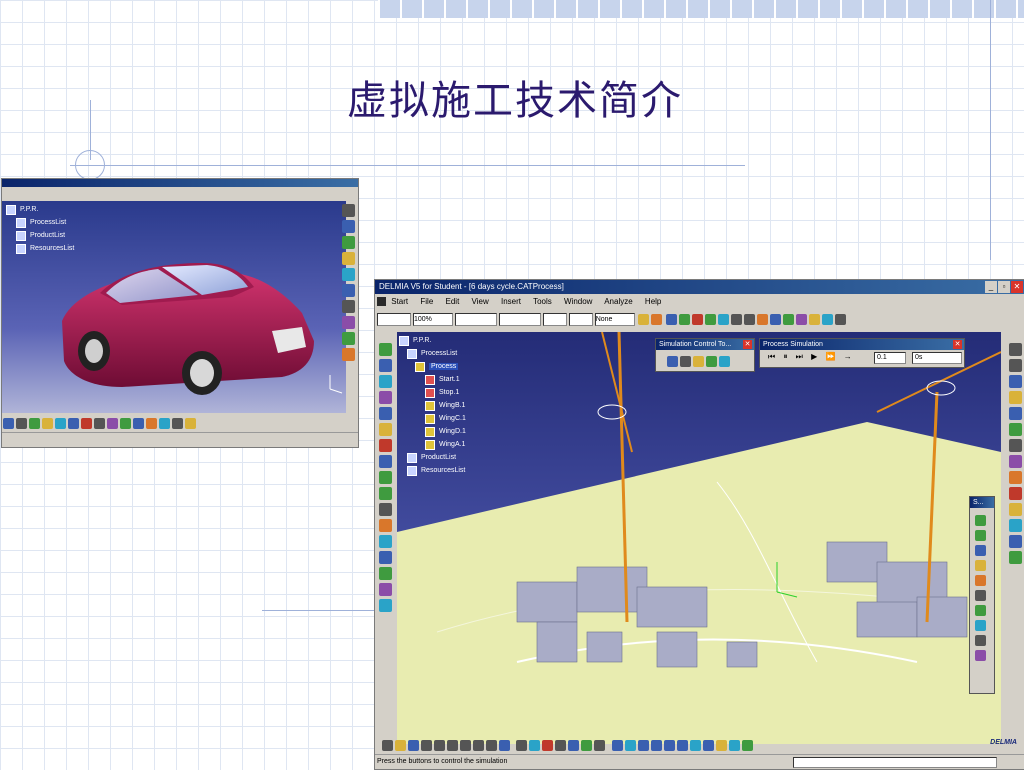  I want to click on color-select, so click(394, 319).